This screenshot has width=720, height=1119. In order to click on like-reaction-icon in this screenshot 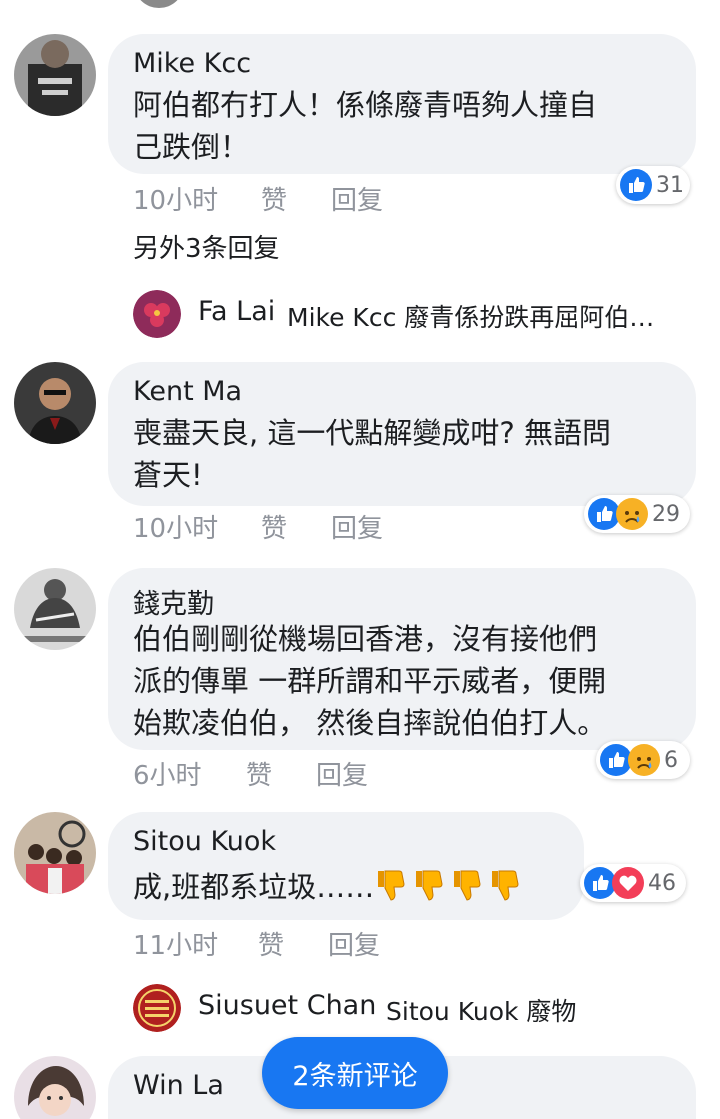, I will do `click(636, 185)`.